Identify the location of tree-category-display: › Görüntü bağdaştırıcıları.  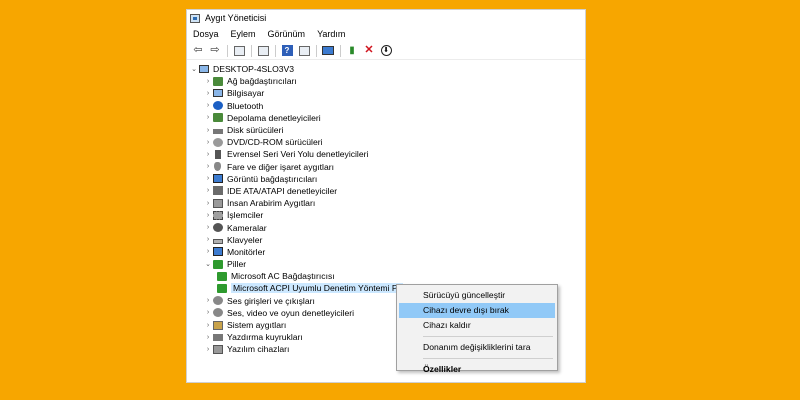
(386, 179).